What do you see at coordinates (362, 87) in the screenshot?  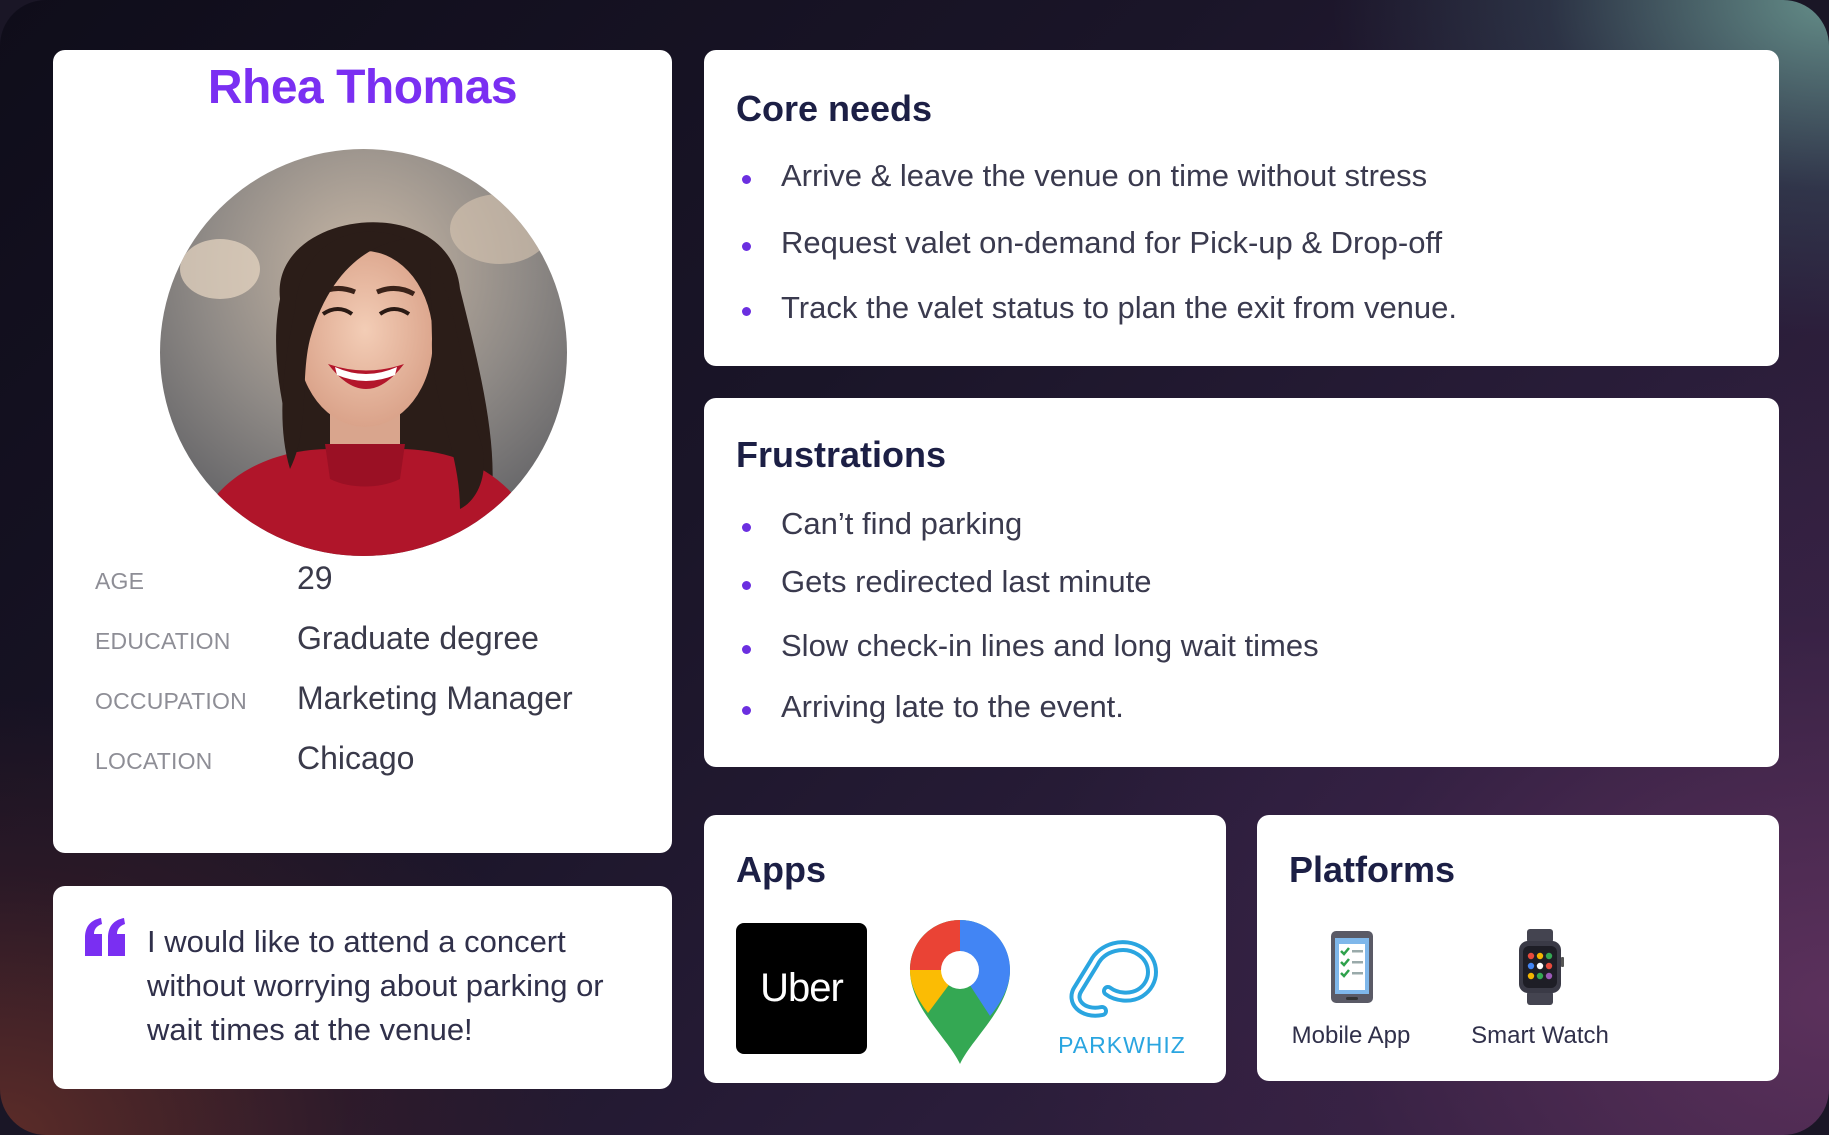 I see `persona-name: Rhea Thomas` at bounding box center [362, 87].